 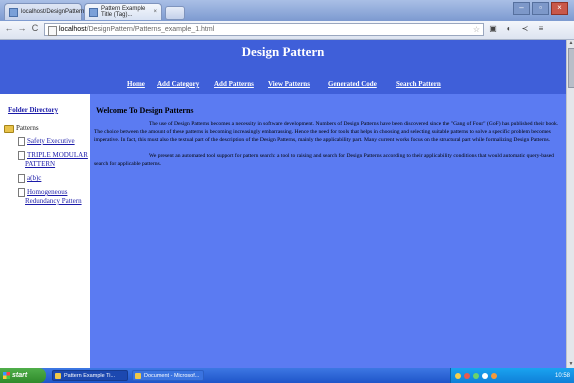 I want to click on system-tray: 10:58, so click(x=512, y=375).